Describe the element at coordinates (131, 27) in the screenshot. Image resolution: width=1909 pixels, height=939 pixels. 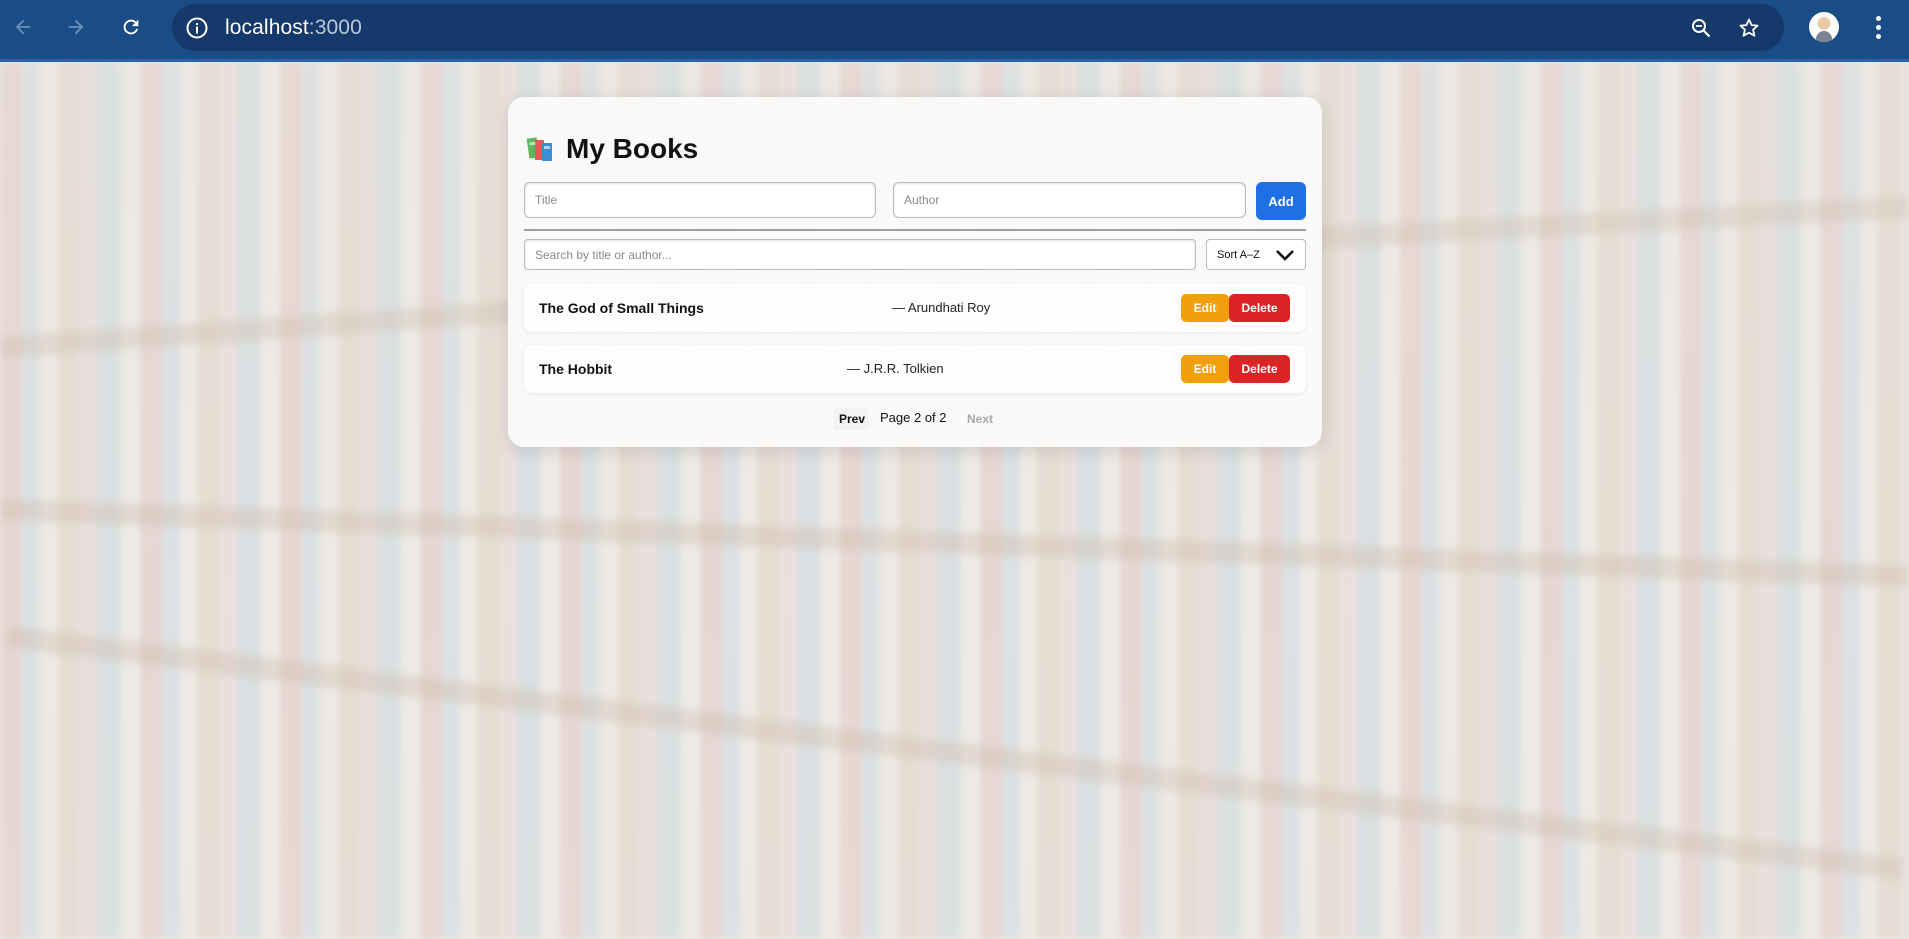
I see `reload-icon` at that location.